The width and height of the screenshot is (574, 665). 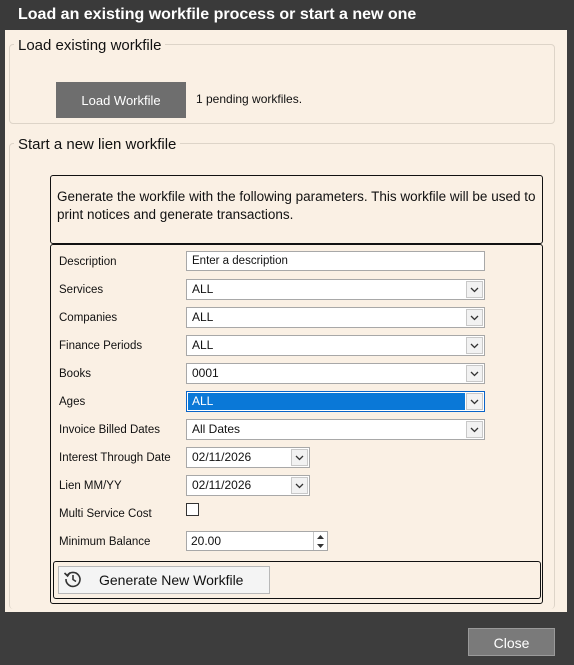 I want to click on books-label: Books, so click(x=75, y=374).